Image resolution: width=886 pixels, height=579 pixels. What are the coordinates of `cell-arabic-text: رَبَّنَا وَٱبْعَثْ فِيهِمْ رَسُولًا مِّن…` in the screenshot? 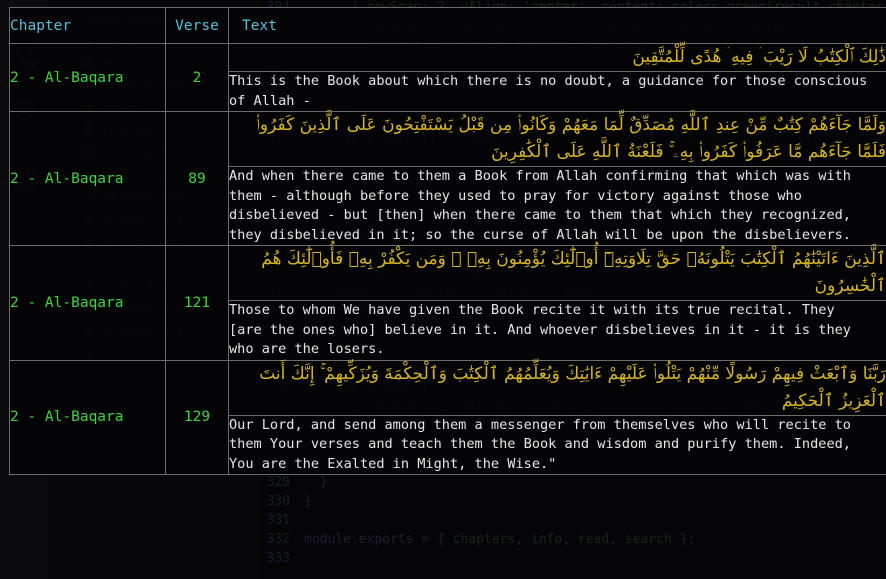 It's located at (557, 387).